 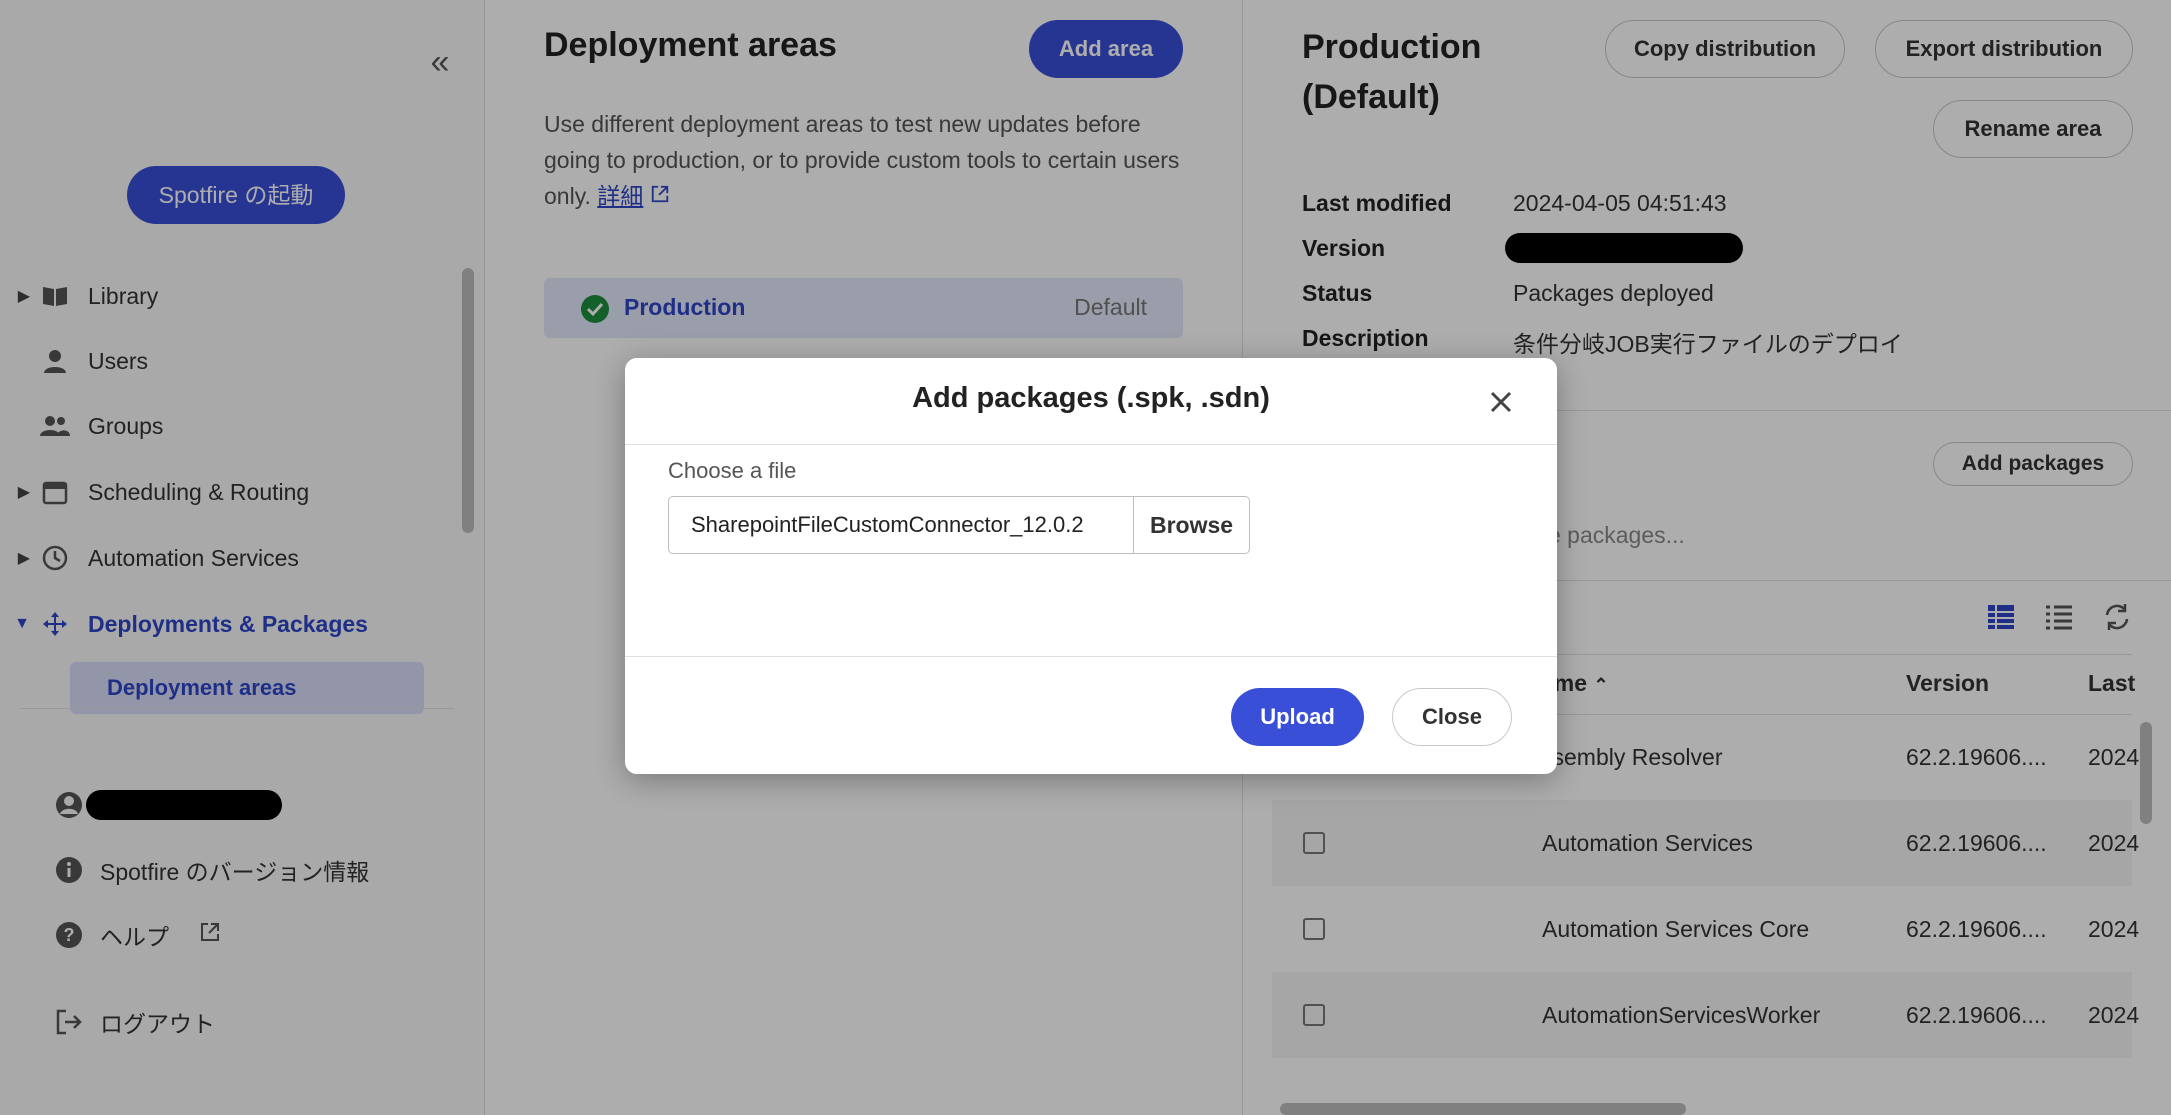 What do you see at coordinates (901, 525) in the screenshot?
I see `file-path-input: SharepointFileCustomConnector_12.0.2` at bounding box center [901, 525].